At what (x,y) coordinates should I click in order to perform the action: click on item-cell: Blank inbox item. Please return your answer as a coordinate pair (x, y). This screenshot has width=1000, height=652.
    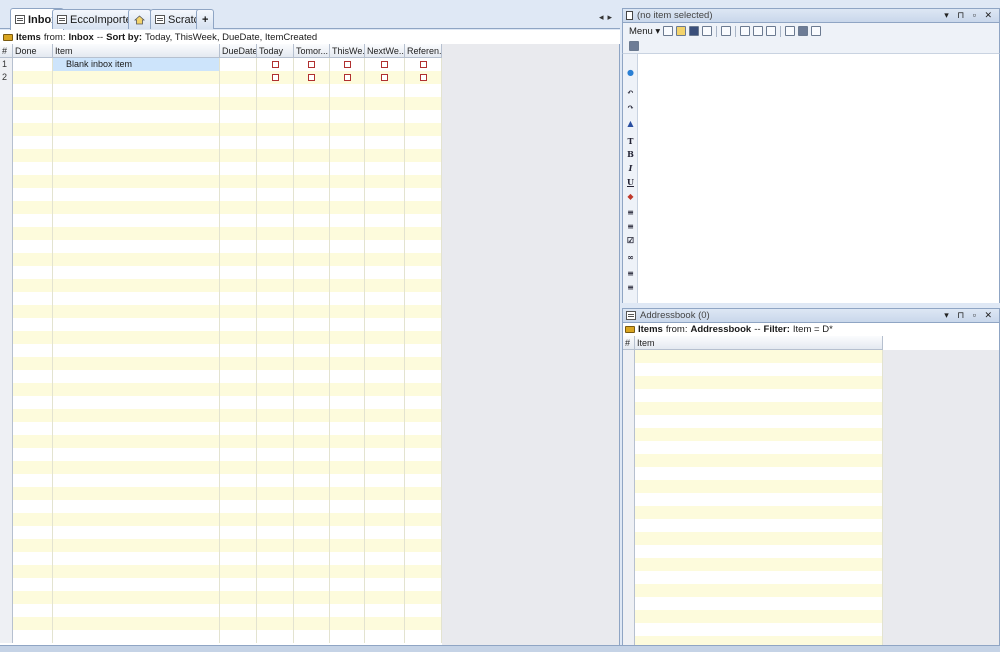
    Looking at the image, I should click on (136, 64).